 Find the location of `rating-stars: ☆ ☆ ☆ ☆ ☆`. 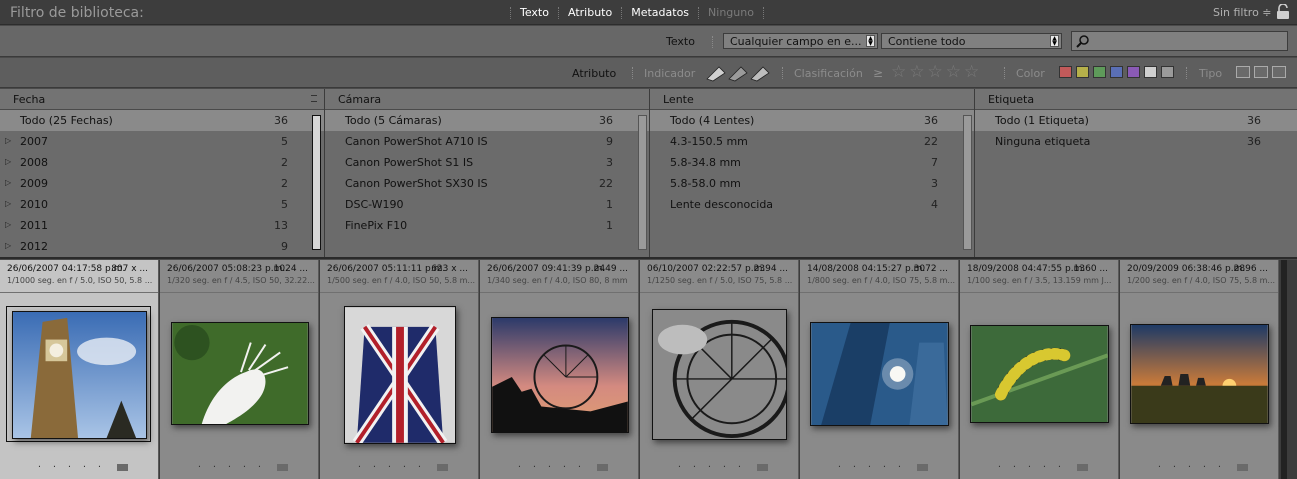

rating-stars: ☆ ☆ ☆ ☆ ☆ is located at coordinates (936, 72).